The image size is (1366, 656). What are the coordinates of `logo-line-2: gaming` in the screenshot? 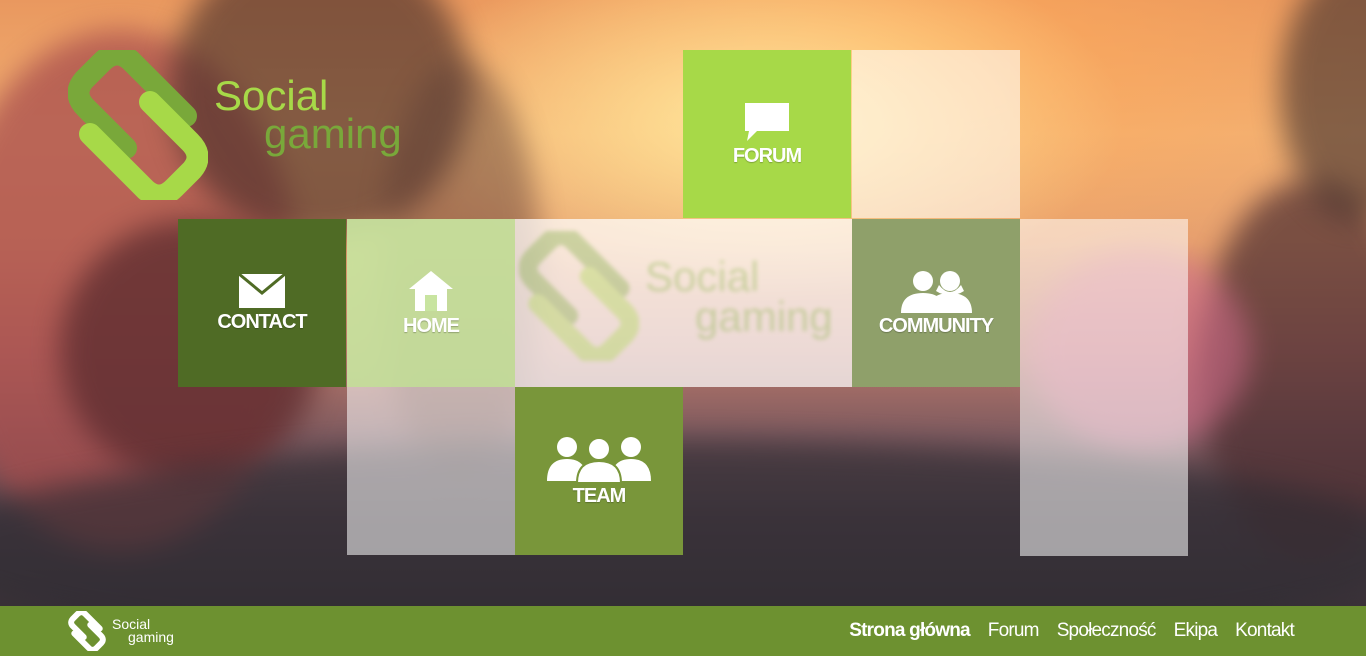 It's located at (333, 133).